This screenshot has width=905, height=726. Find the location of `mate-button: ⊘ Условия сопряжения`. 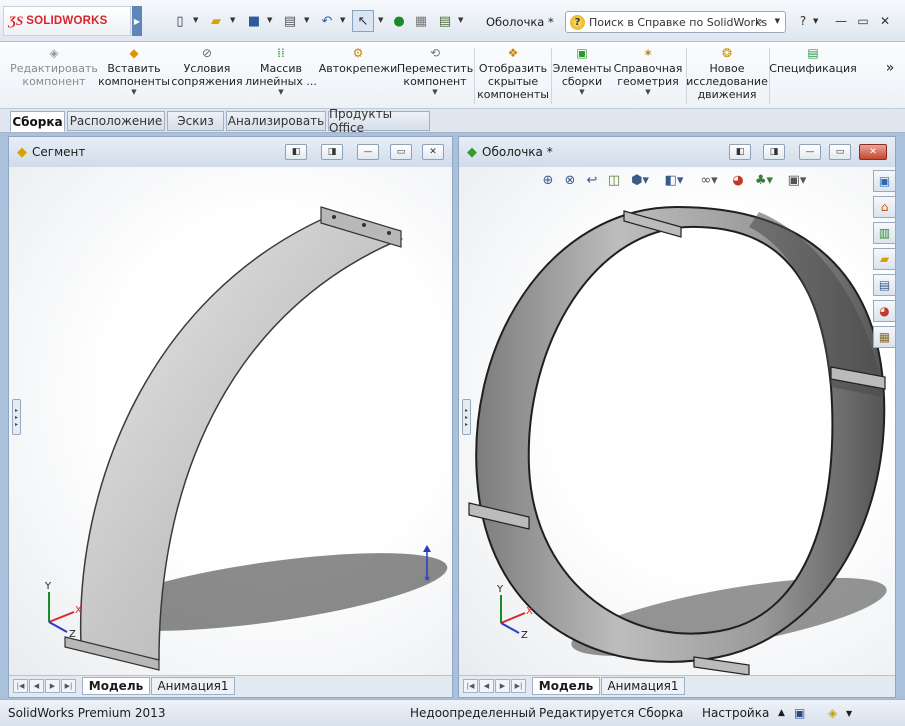

mate-button: ⊘ Условия сопряжения is located at coordinates (206, 75).